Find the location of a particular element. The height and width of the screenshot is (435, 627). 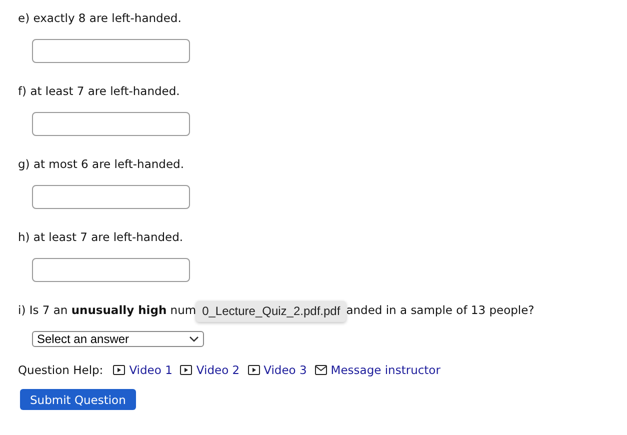

submit-button: Submit Question is located at coordinates (78, 399).